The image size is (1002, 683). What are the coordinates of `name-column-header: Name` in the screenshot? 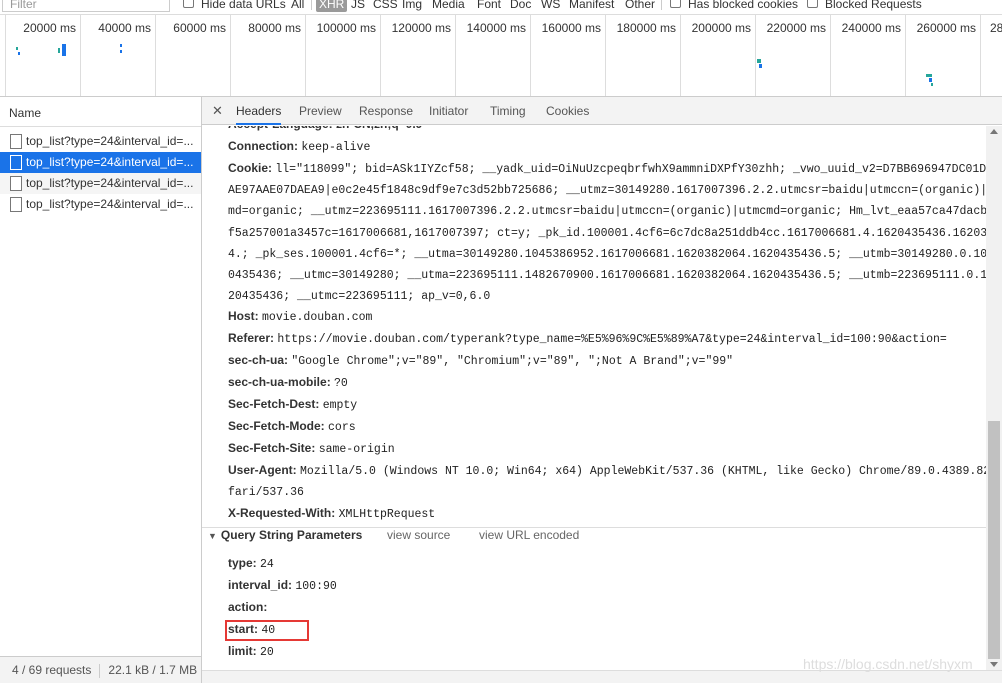 It's located at (100, 112).